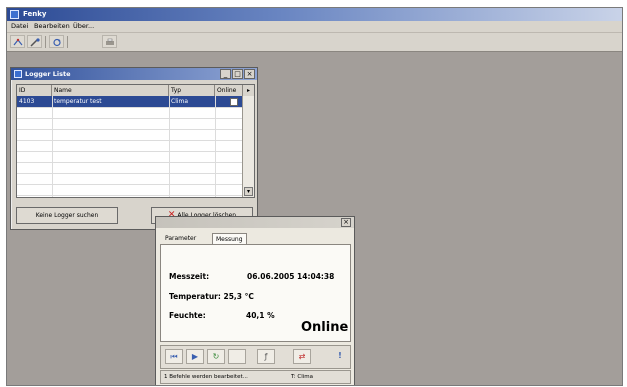 The image size is (627, 387). What do you see at coordinates (248, 90) in the screenshot?
I see `column-scroll-icon: ▸` at bounding box center [248, 90].